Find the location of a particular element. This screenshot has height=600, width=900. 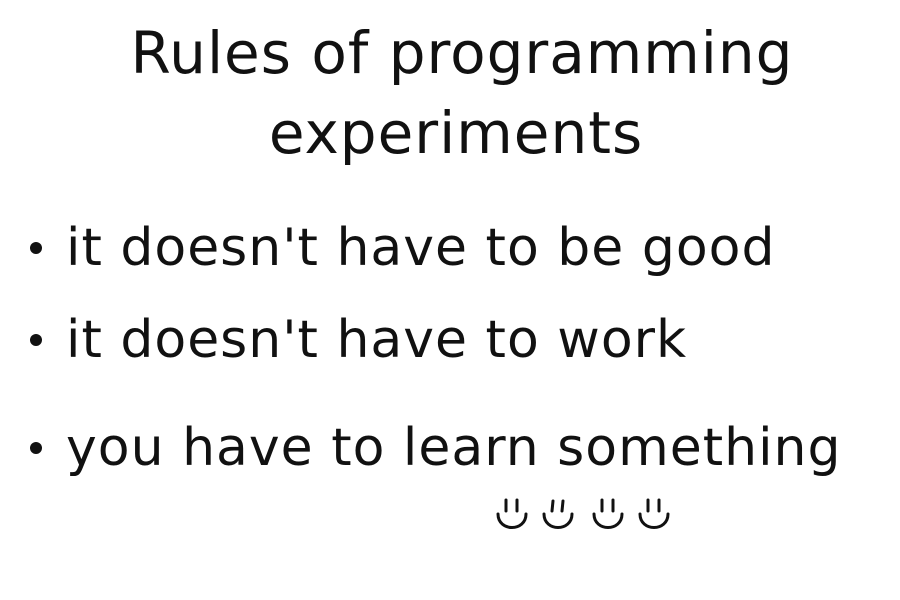

rule-text-1: it doesn't have to be good is located at coordinates (421, 248).